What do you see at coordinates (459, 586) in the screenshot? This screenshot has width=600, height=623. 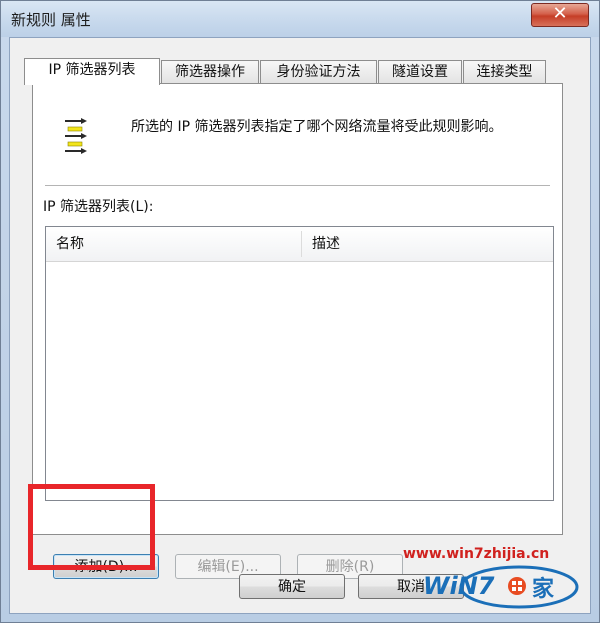 I see `svg-text: WiN7` at bounding box center [459, 586].